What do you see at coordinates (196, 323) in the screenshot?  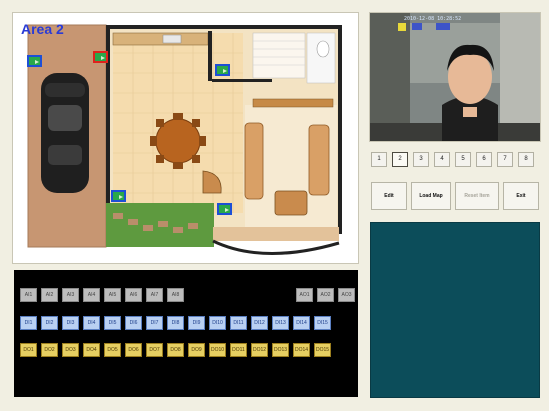 I see `digital-input-button-9: DI9` at bounding box center [196, 323].